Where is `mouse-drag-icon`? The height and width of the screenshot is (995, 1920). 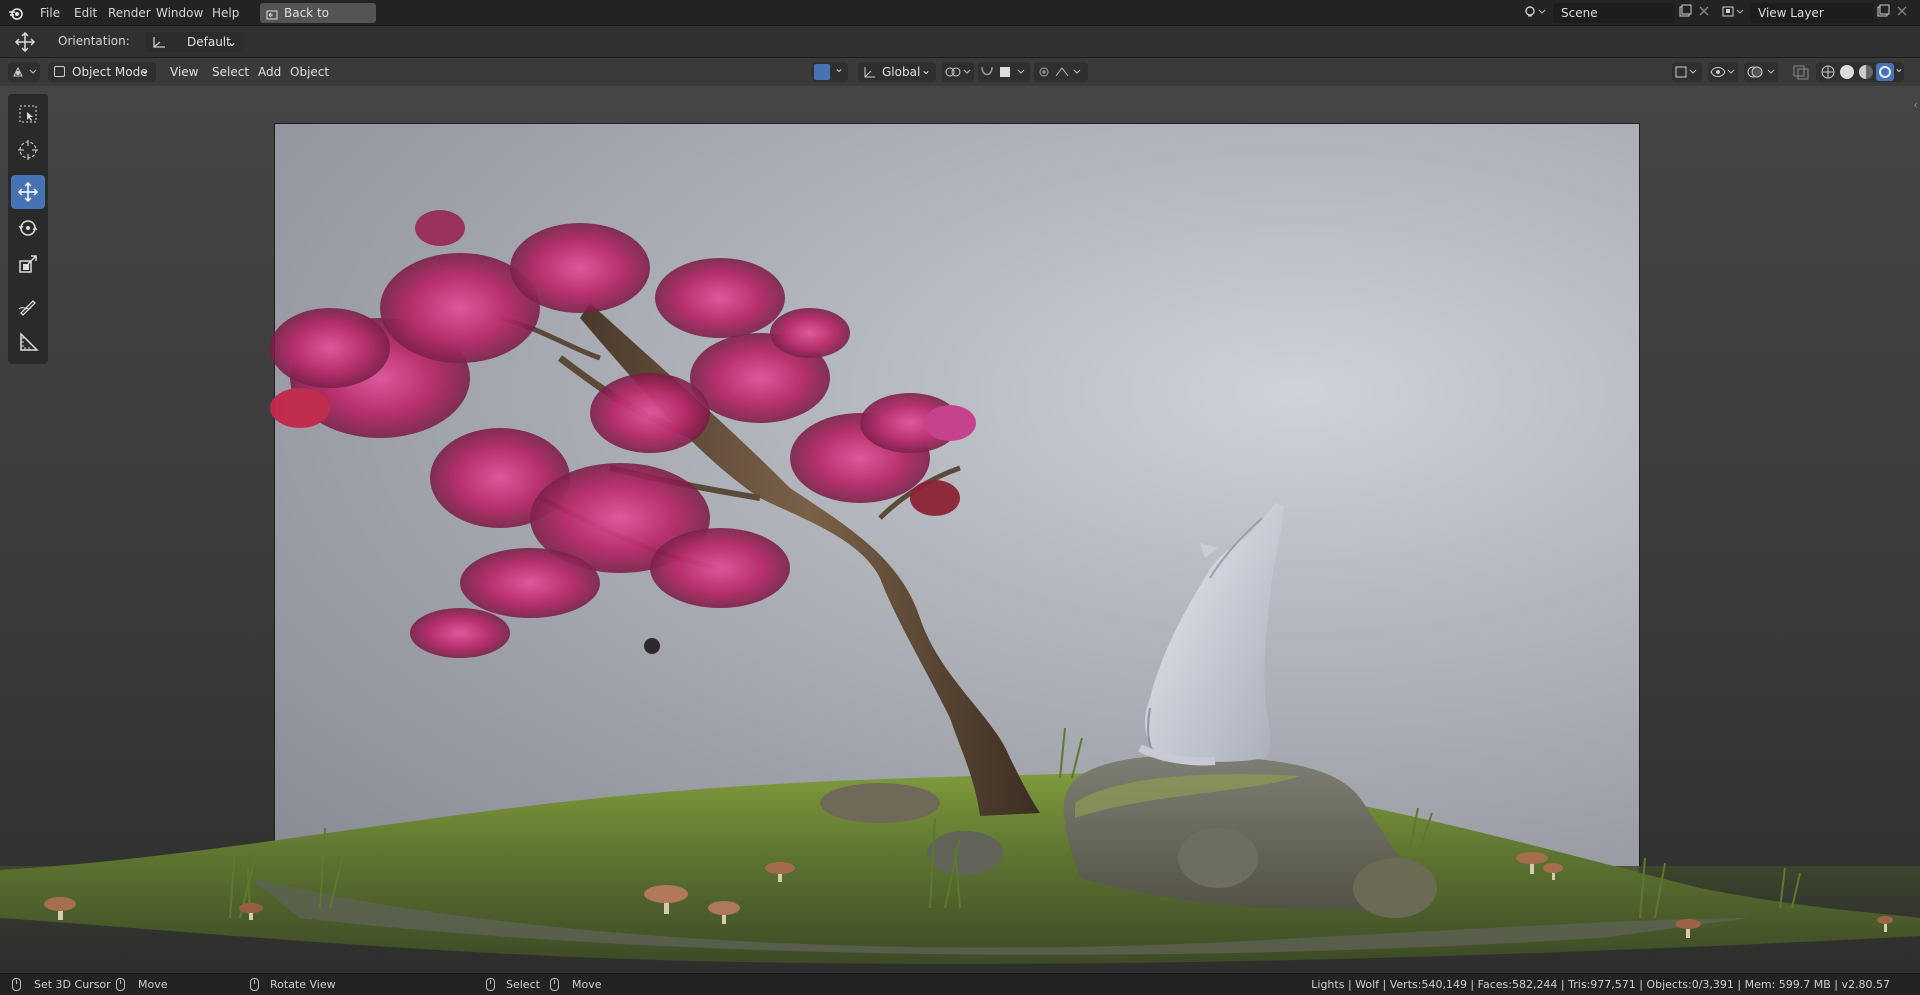 mouse-drag-icon is located at coordinates (120, 984).